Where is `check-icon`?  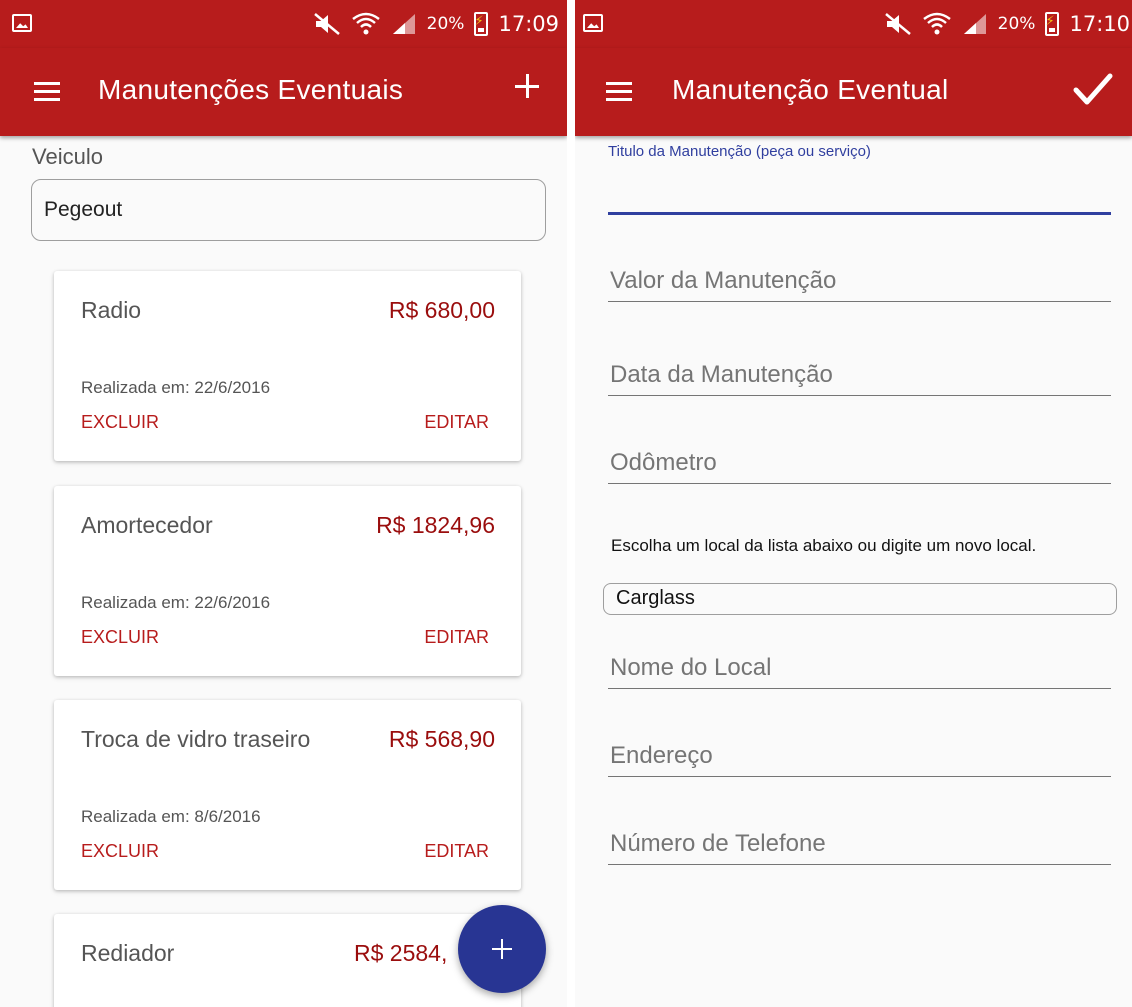 check-icon is located at coordinates (1093, 89).